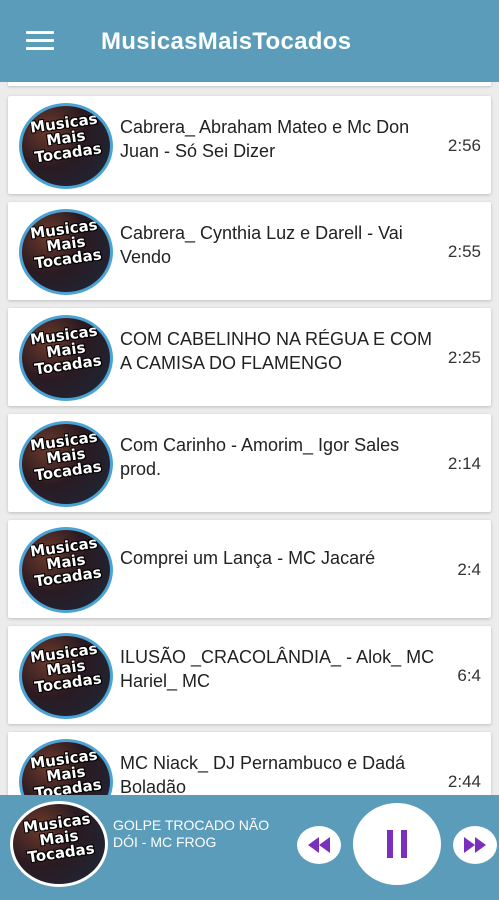 The image size is (499, 900). I want to click on now-playing-title: GOLPE TROCADO NÃO DÓI - MC FROG, so click(191, 833).